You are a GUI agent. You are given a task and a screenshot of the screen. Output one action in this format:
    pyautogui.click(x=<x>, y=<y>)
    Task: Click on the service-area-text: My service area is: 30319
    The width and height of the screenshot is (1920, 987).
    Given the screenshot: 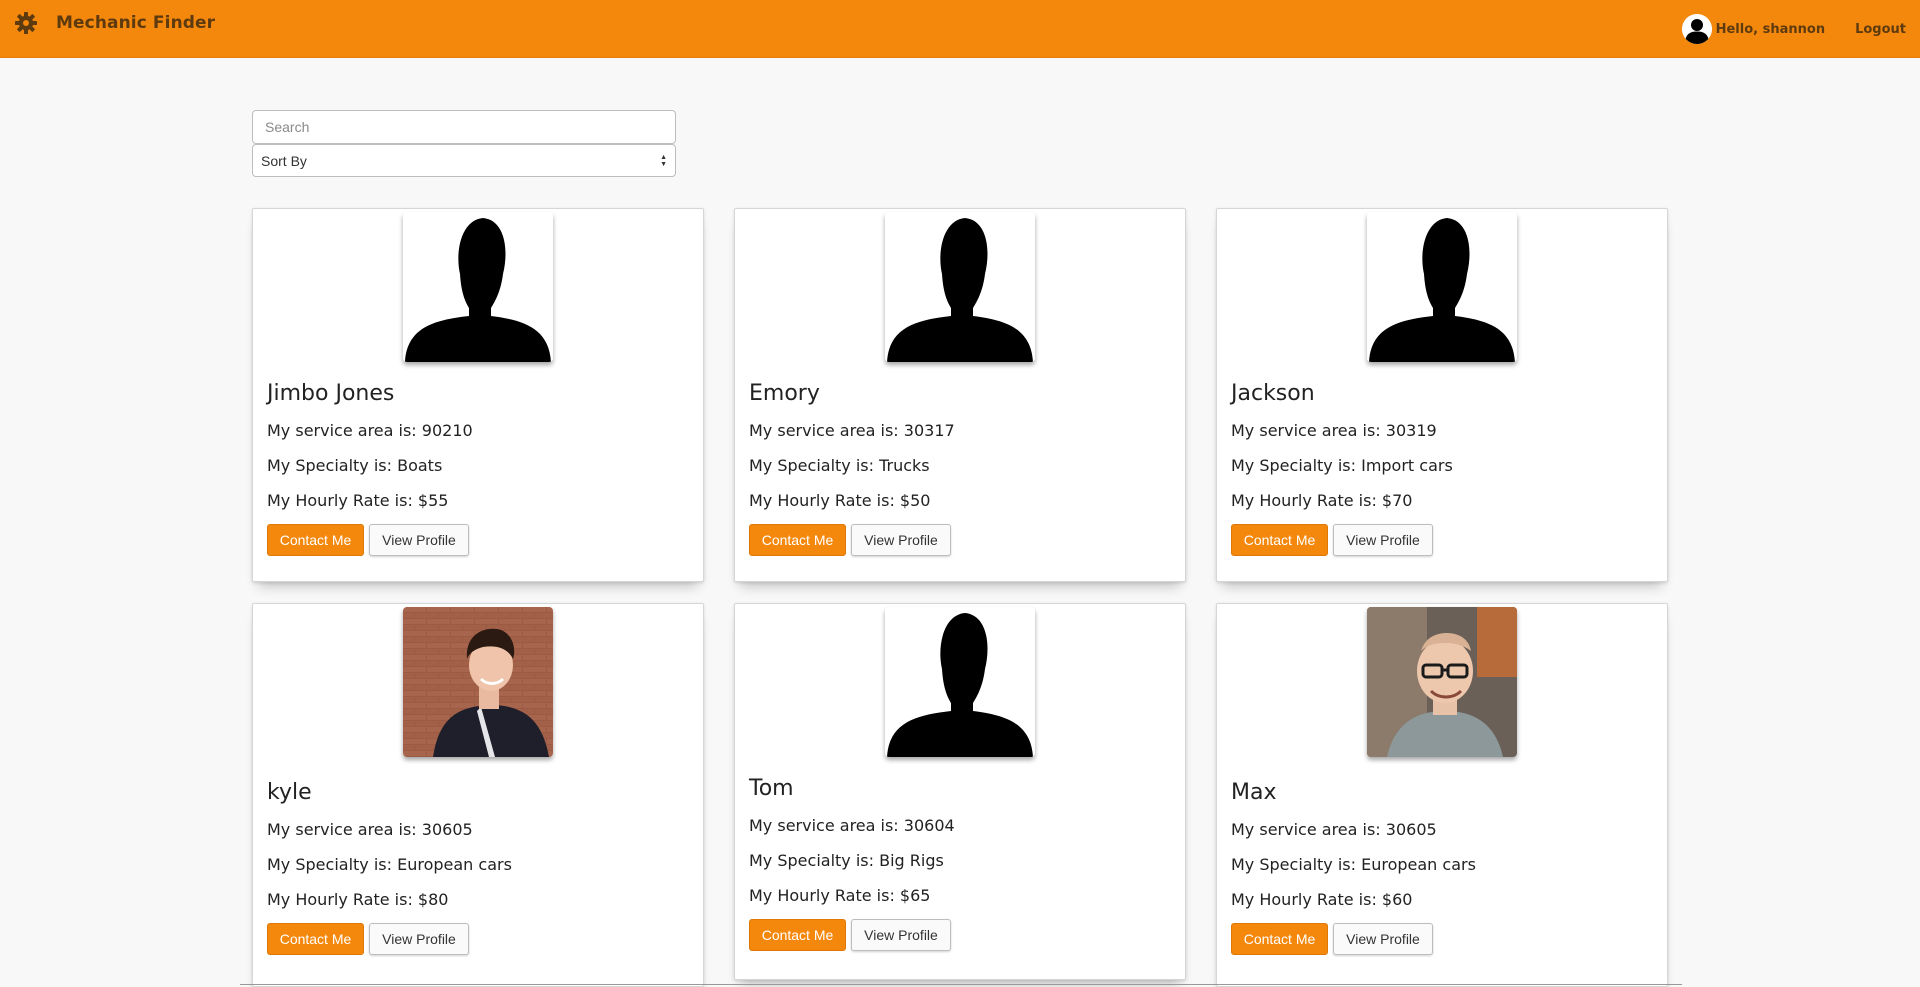 What is the action you would take?
    pyautogui.click(x=1334, y=430)
    